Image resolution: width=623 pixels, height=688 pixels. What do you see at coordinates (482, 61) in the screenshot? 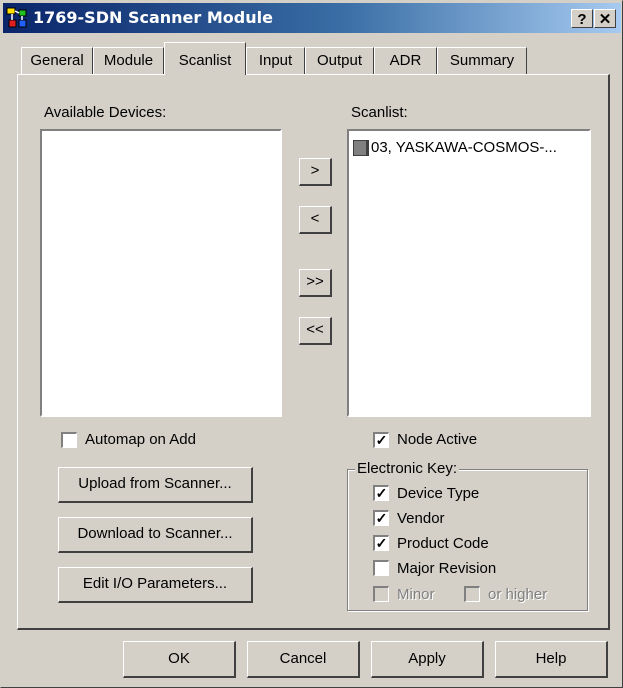
I see `tab-summary: Summary` at bounding box center [482, 61].